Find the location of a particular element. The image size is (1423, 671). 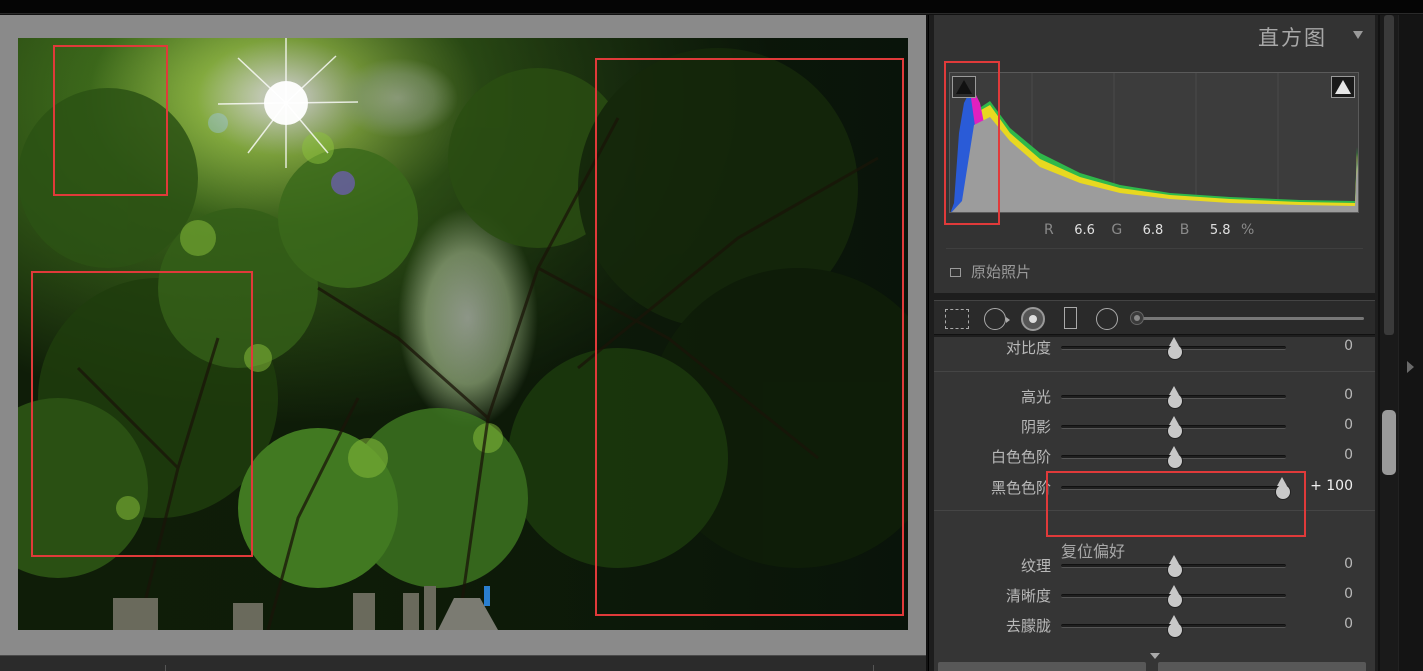

scrollbar-thumb is located at coordinates (1389, 442).